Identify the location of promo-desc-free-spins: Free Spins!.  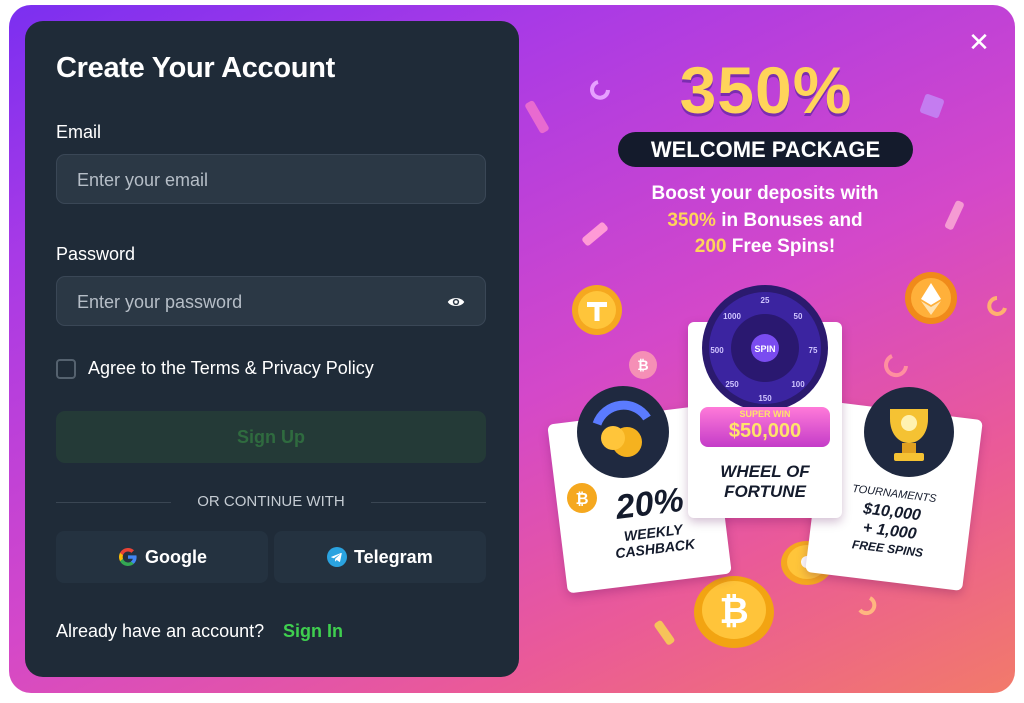
(781, 246).